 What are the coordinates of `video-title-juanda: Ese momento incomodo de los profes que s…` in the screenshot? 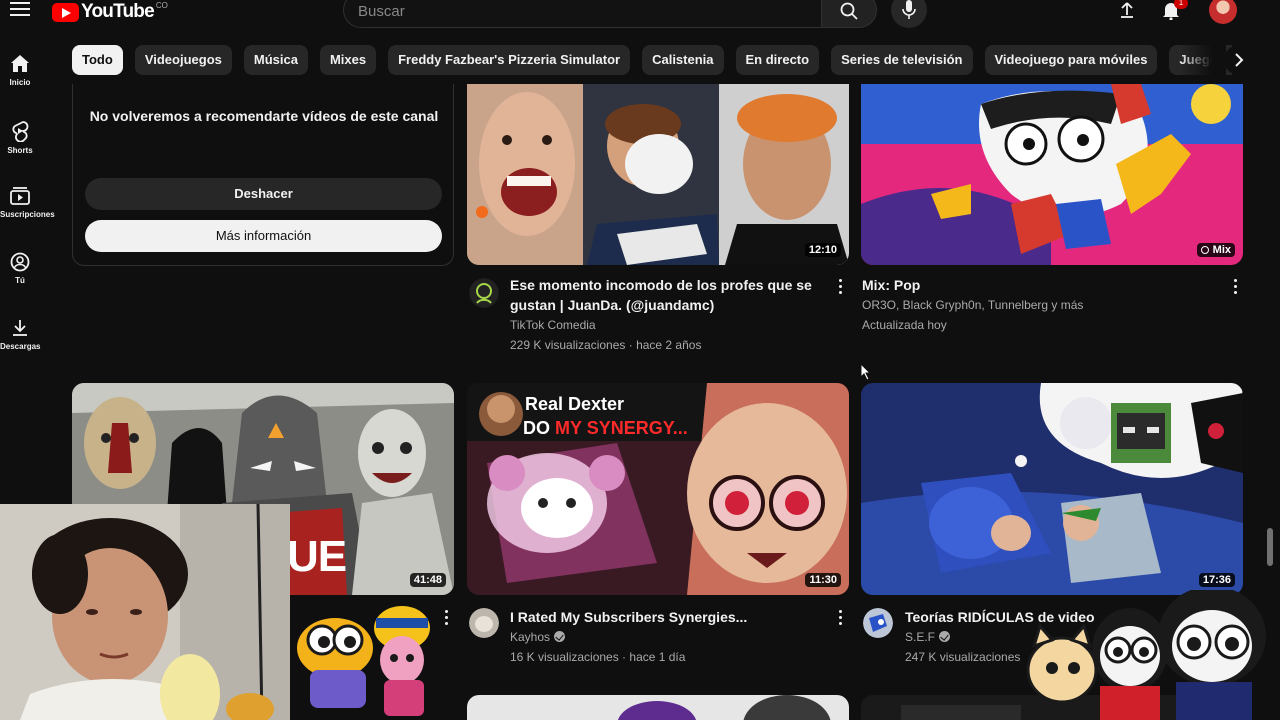 It's located at (670, 295).